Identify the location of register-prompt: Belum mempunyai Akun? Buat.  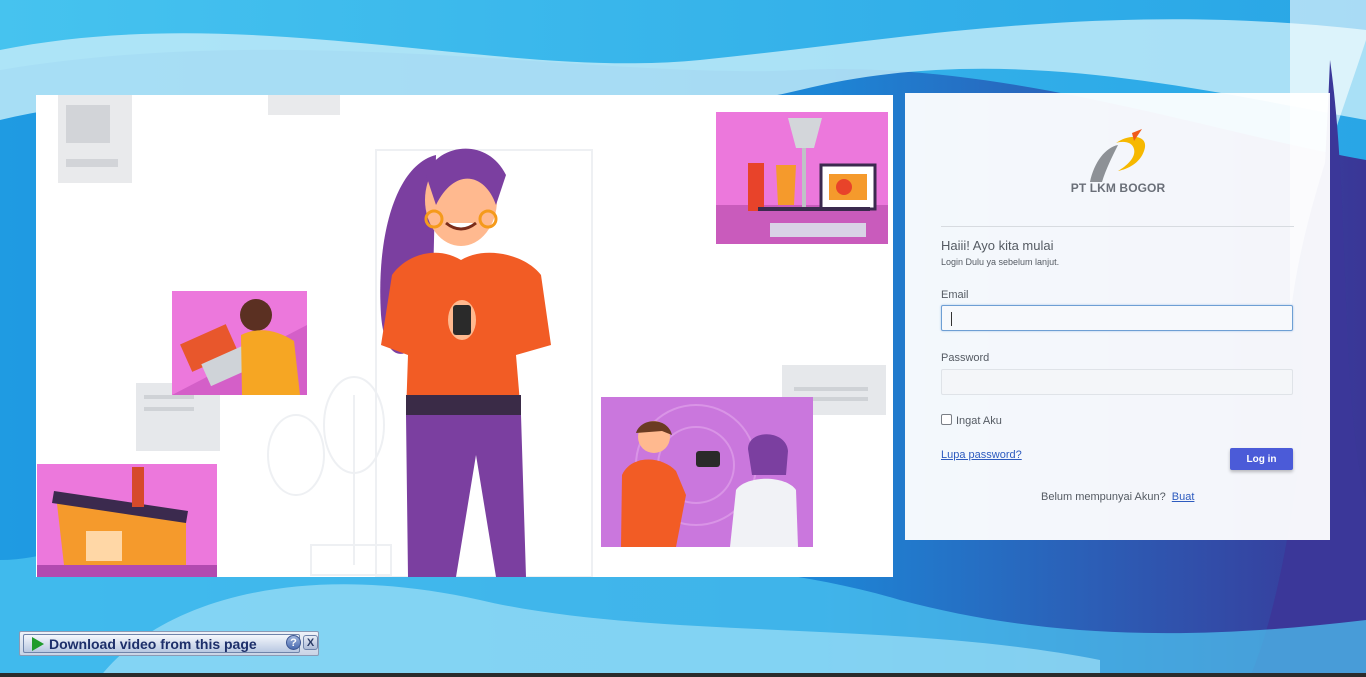
(1117, 497).